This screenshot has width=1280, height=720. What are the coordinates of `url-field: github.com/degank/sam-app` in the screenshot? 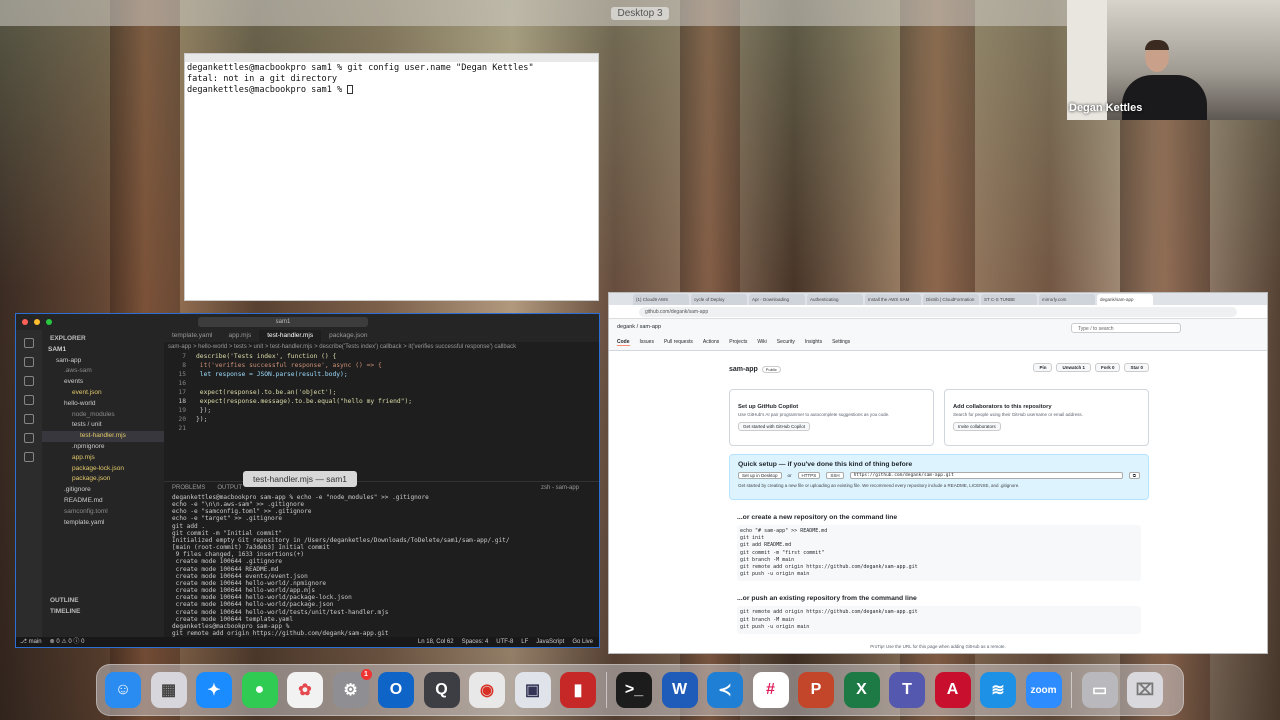 It's located at (938, 312).